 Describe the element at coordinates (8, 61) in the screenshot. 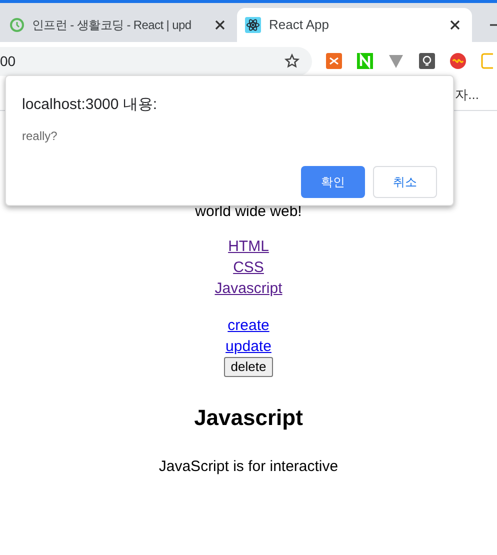

I see `url-text: 00` at that location.